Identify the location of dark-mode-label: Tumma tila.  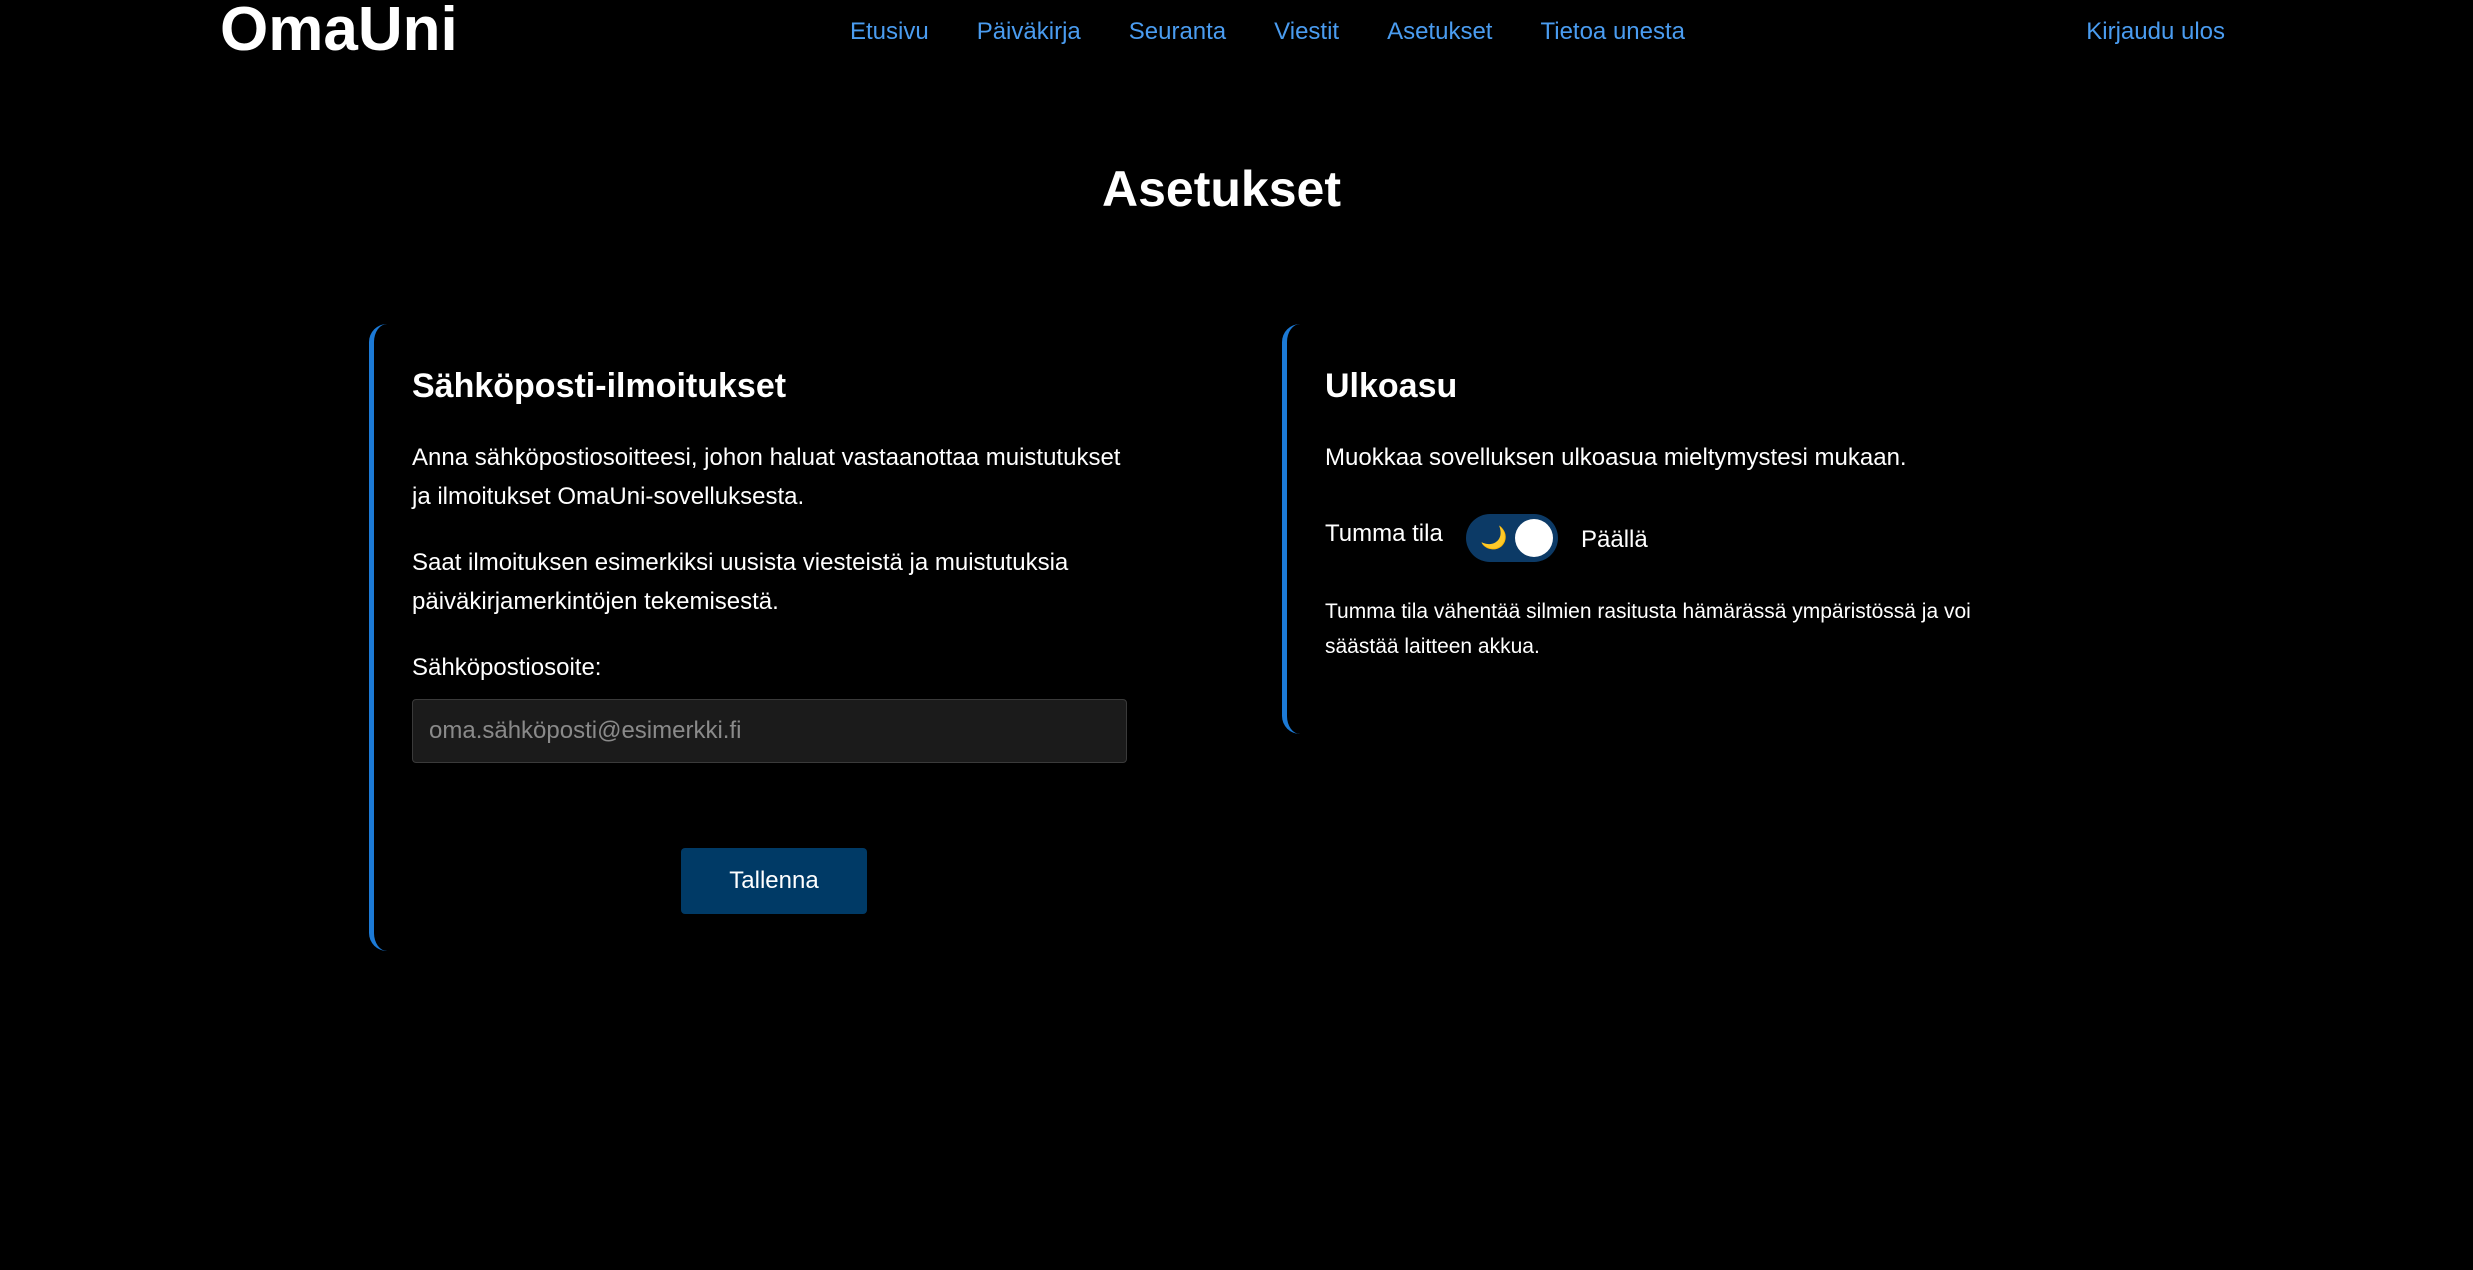
(1384, 533).